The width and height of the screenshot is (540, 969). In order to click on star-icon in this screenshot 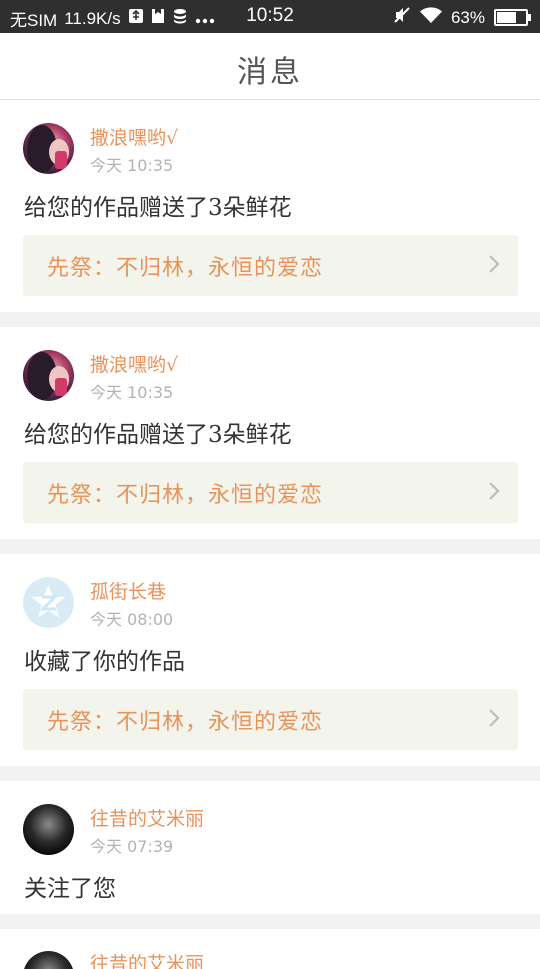, I will do `click(48, 601)`.